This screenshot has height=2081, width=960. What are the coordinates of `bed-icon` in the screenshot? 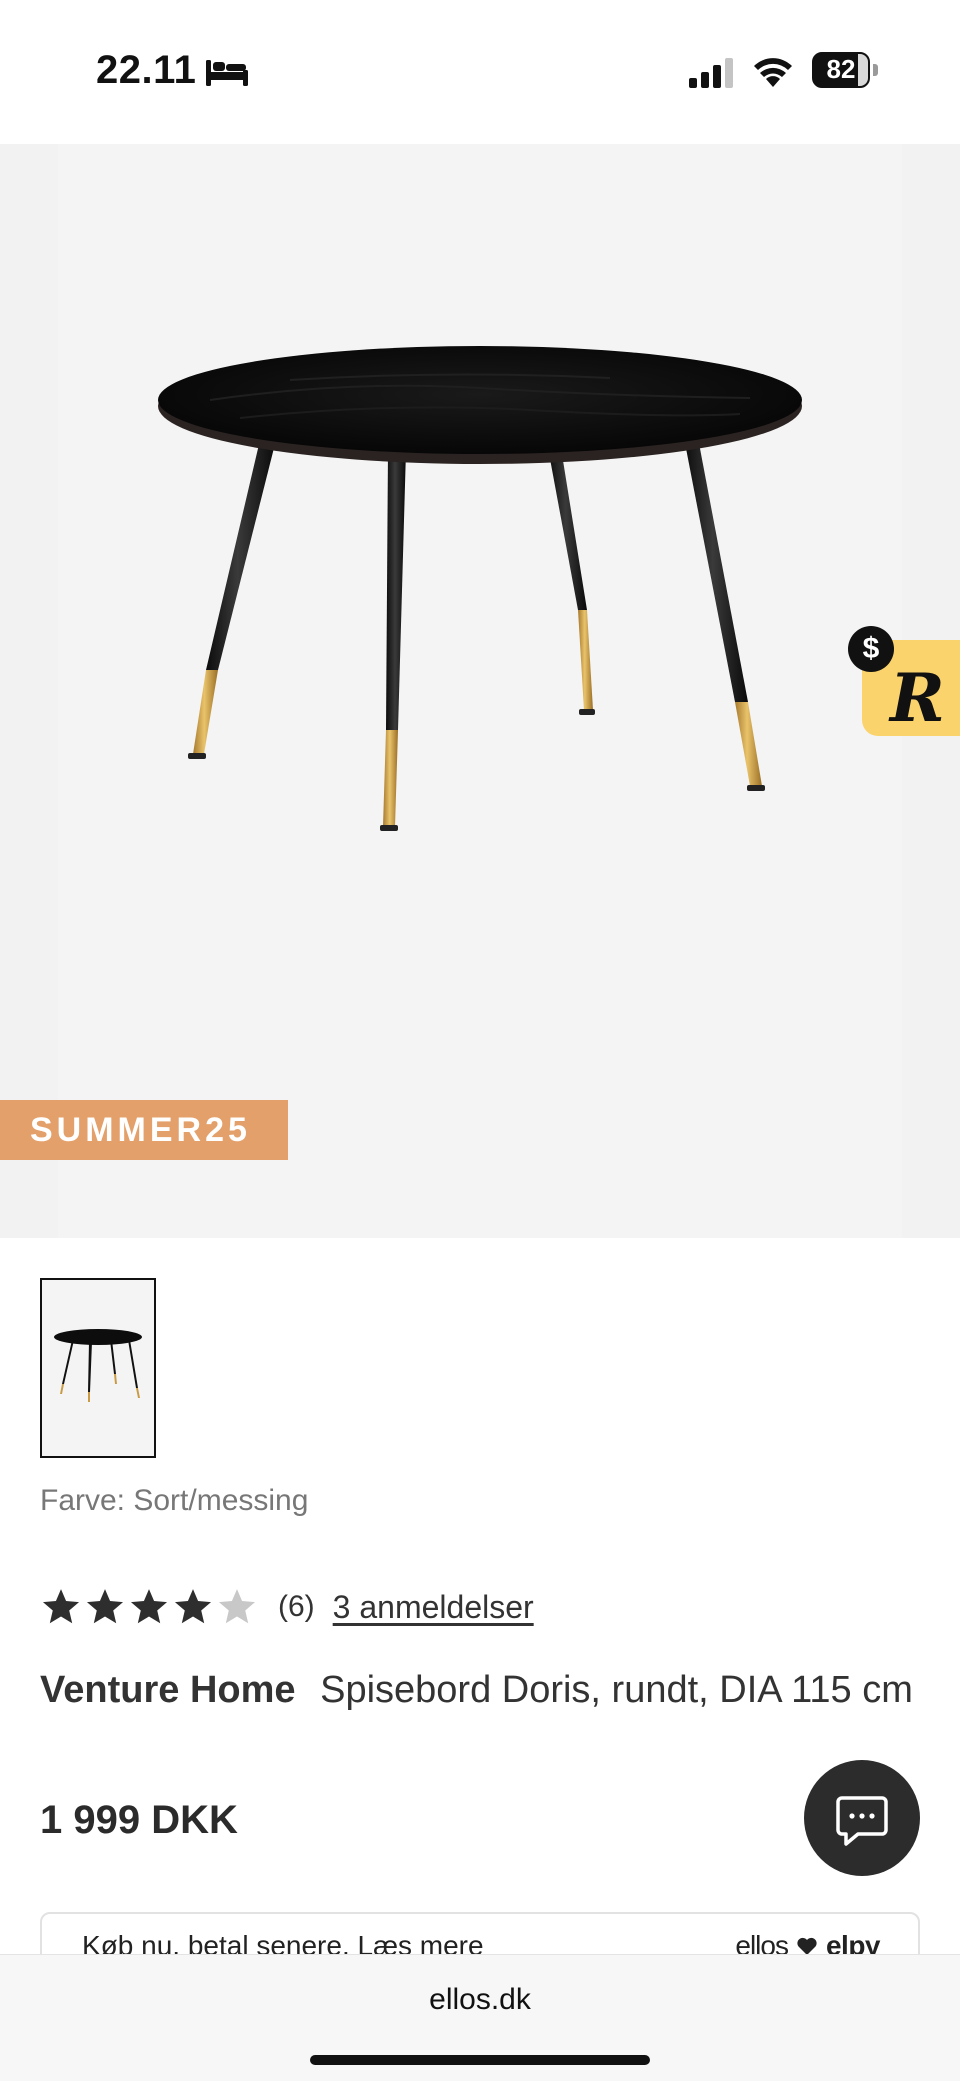 It's located at (227, 73).